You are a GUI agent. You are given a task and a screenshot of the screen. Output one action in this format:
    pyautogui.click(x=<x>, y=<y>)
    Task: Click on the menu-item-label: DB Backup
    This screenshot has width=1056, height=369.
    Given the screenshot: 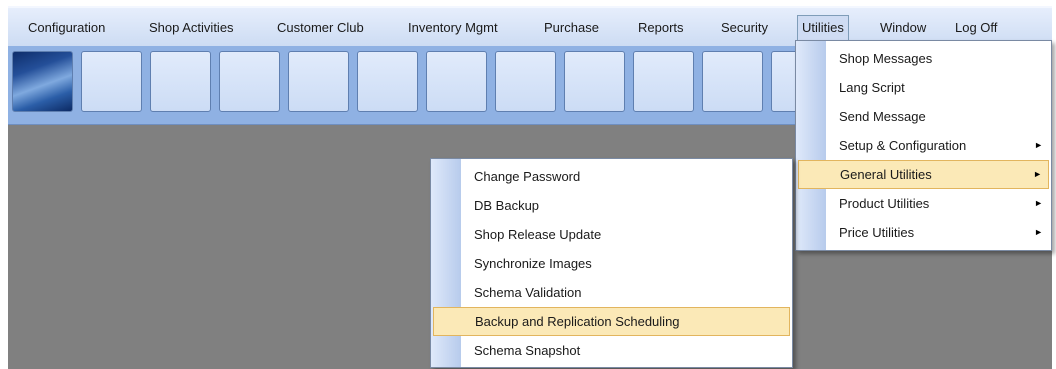 What is the action you would take?
    pyautogui.click(x=507, y=205)
    